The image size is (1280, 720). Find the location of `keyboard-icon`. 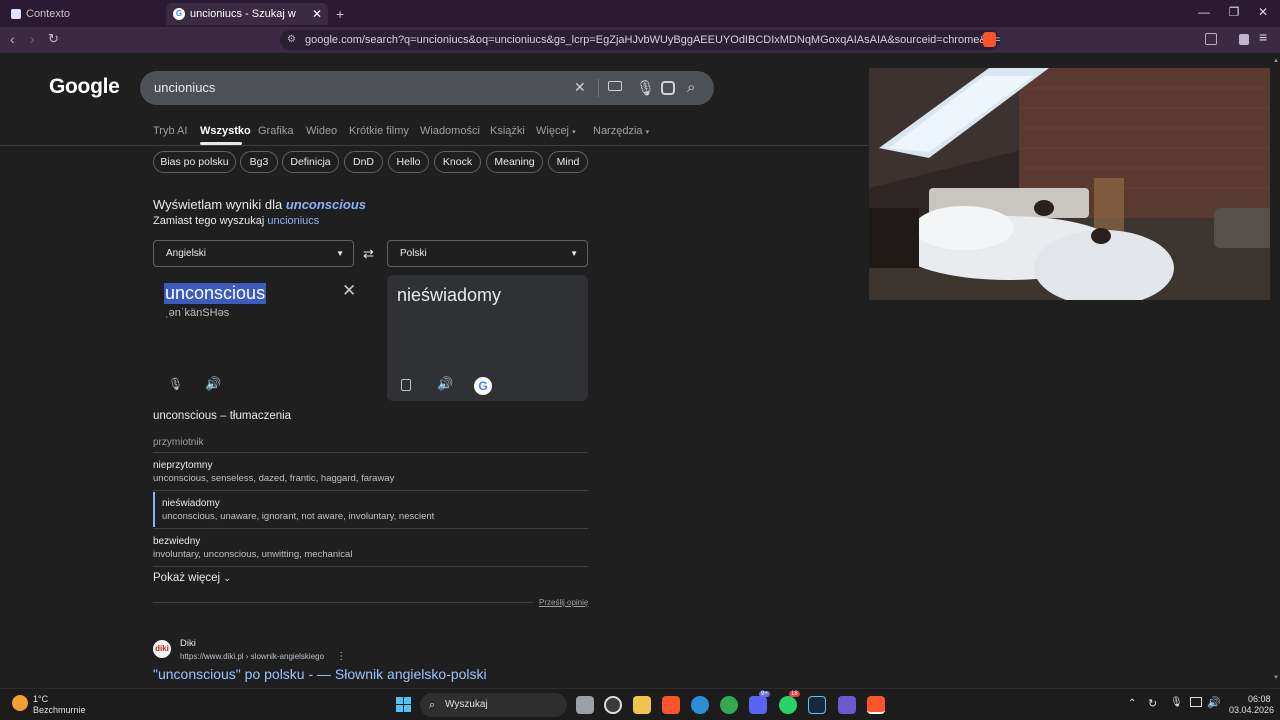

keyboard-icon is located at coordinates (615, 86).